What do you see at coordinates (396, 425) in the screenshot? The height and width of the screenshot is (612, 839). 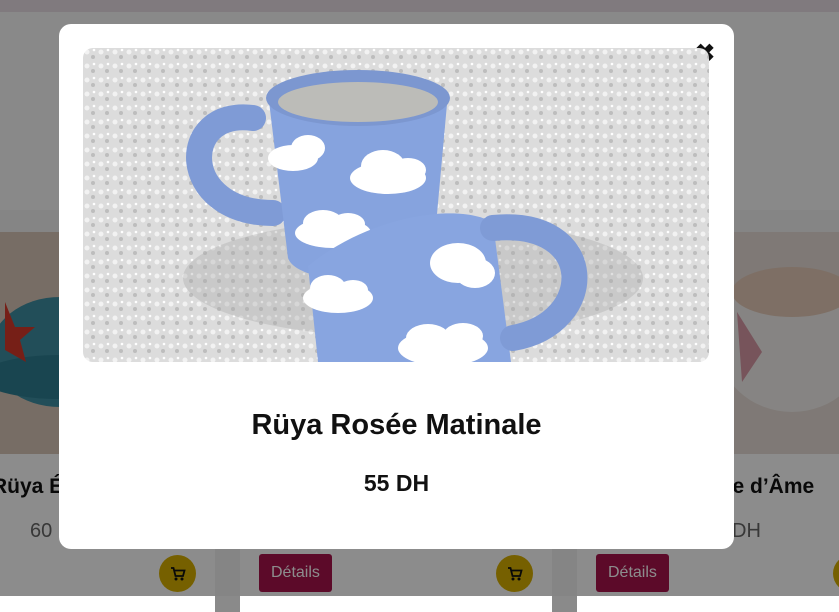 I see `product-name: Rüya Rosée Matinale` at bounding box center [396, 425].